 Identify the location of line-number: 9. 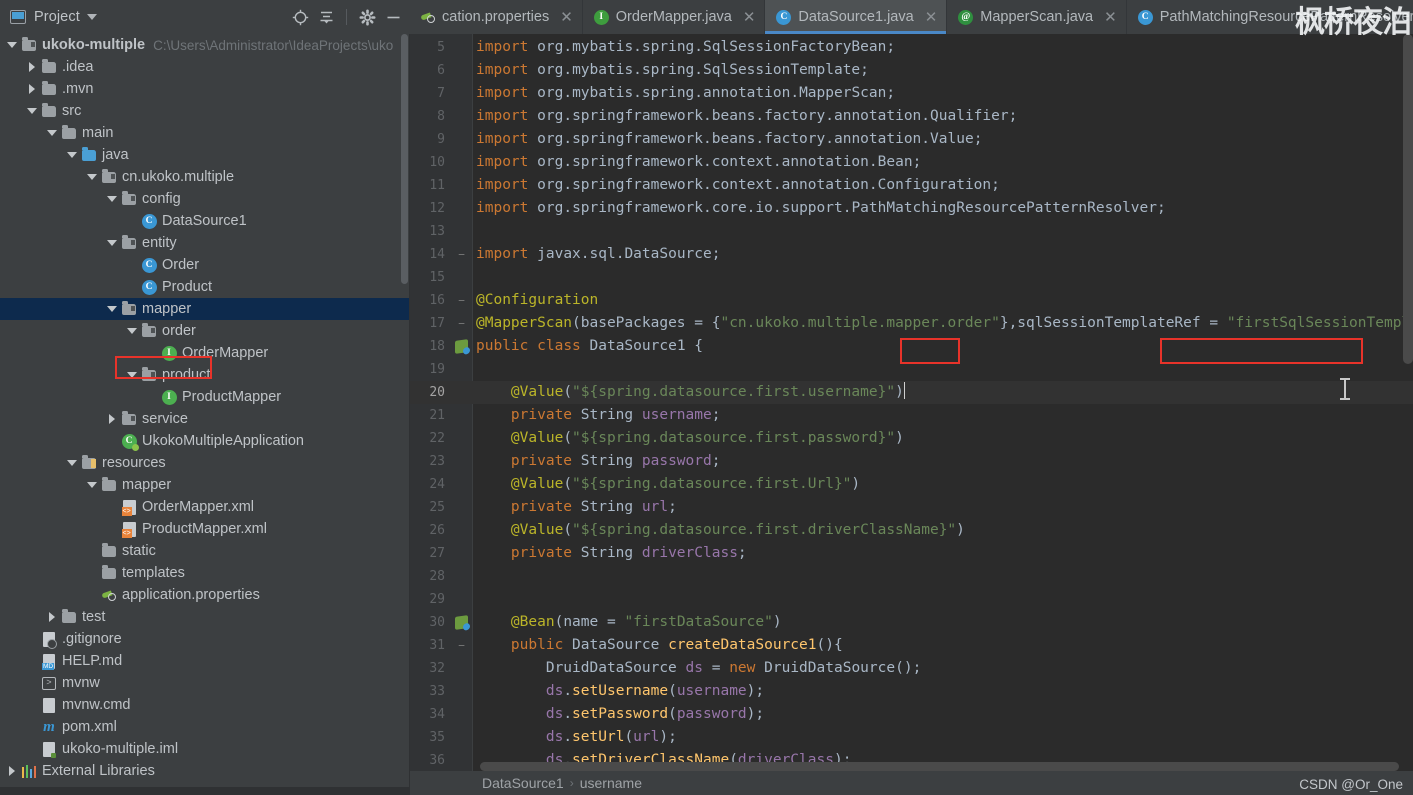
(430, 139).